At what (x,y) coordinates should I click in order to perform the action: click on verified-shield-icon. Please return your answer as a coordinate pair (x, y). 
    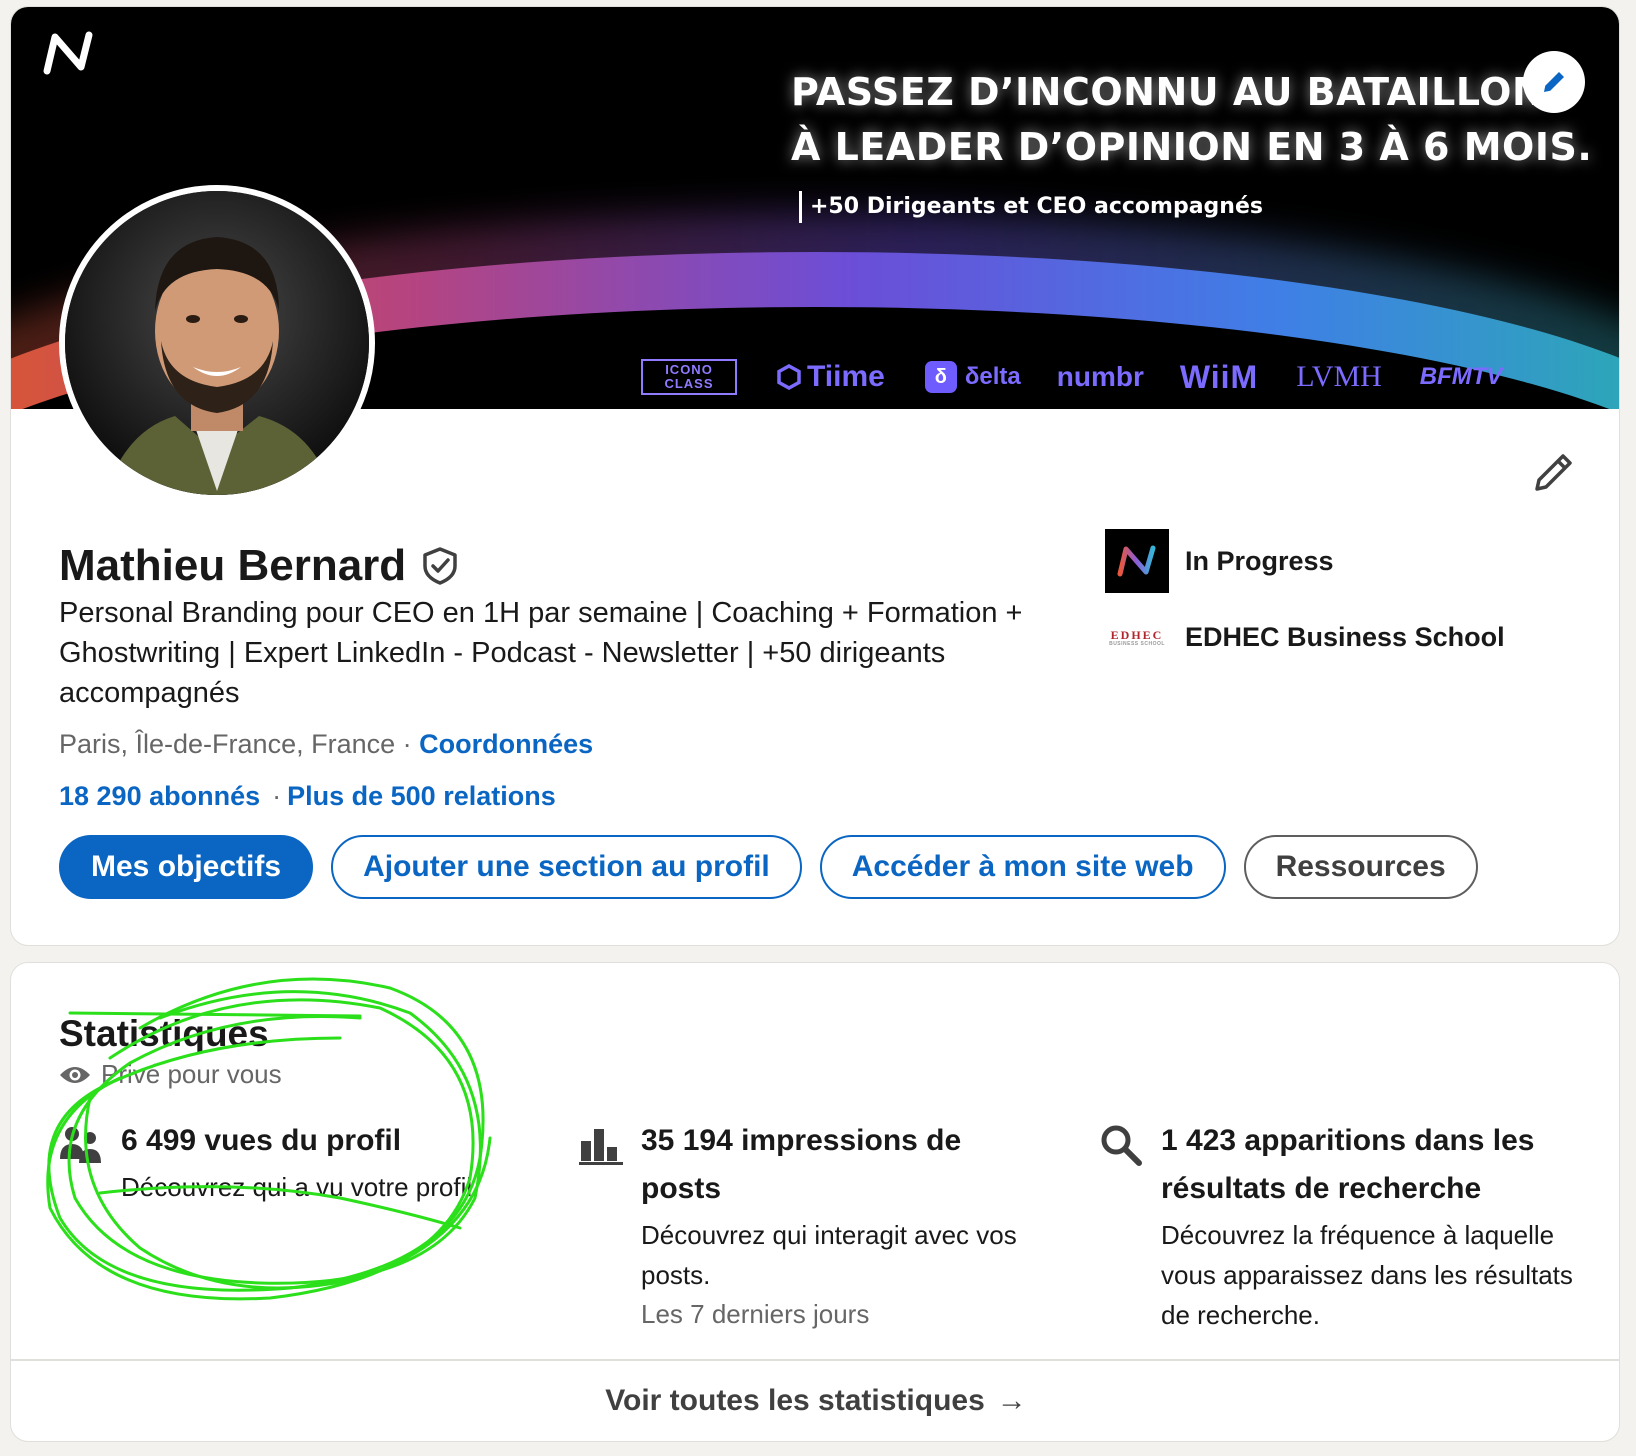
    Looking at the image, I should click on (440, 566).